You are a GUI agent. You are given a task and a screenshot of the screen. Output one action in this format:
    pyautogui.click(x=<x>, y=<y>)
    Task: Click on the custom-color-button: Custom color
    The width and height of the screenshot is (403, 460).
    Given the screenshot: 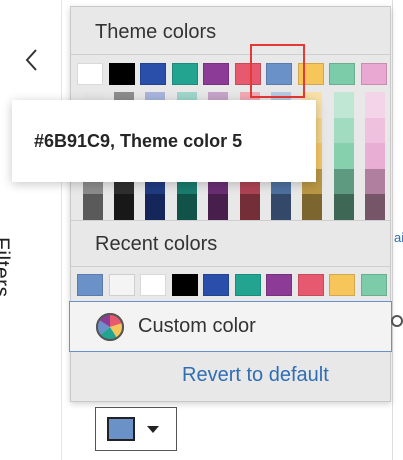 What is the action you would take?
    pyautogui.click(x=230, y=326)
    